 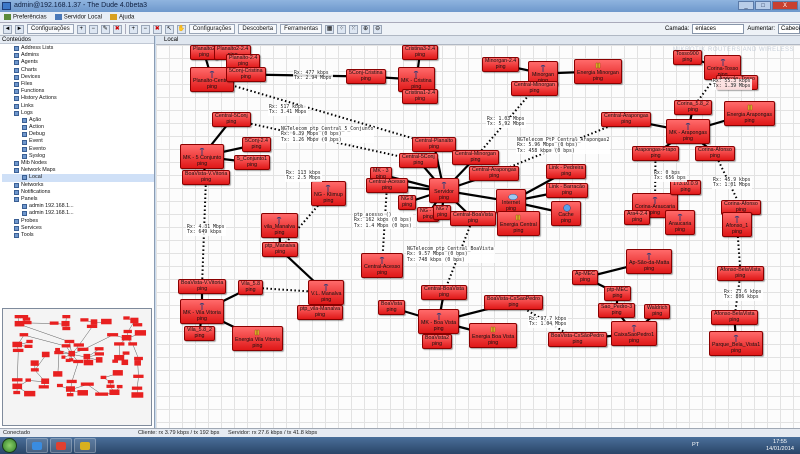 What do you see at coordinates (251, 288) in the screenshot?
I see `device-node: Vila_5.8 ping` at bounding box center [251, 288].